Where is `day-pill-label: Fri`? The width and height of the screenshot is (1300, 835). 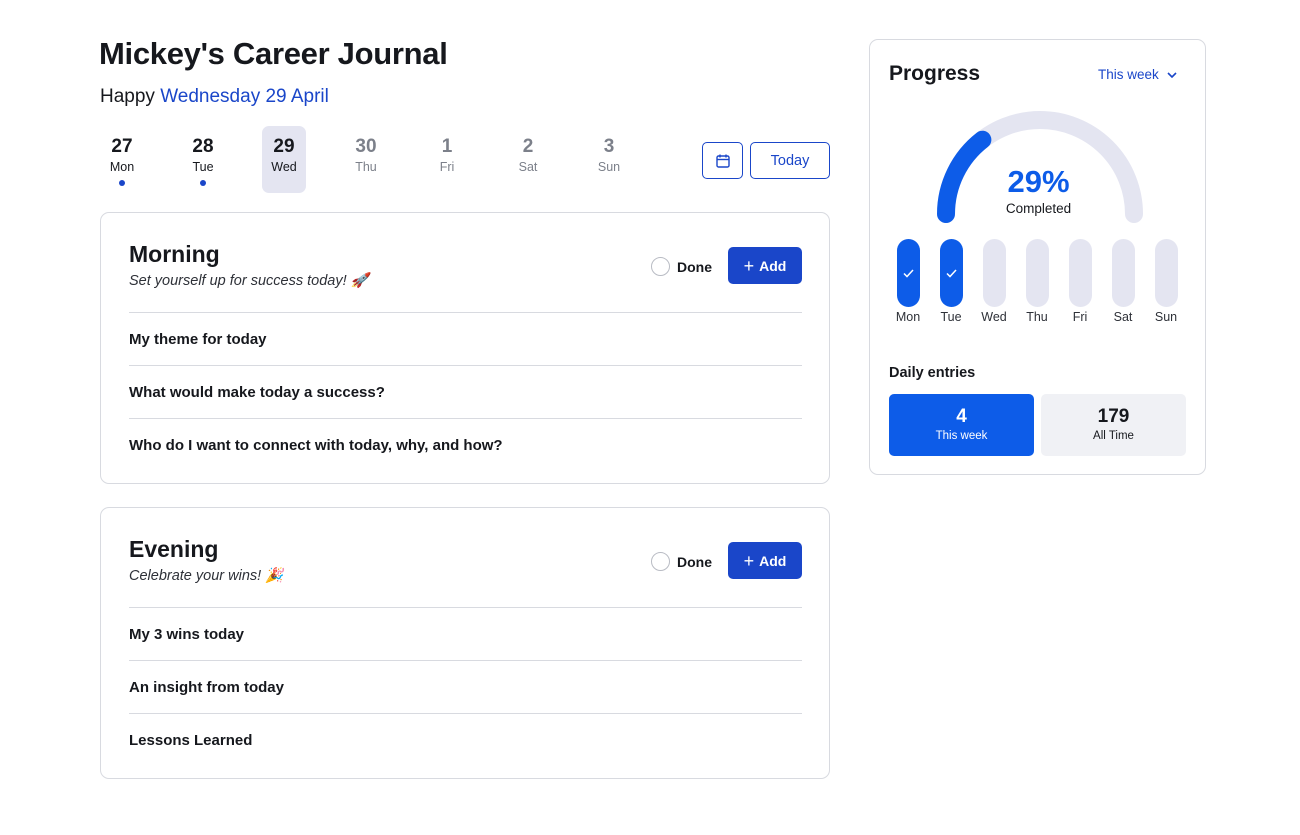 day-pill-label: Fri is located at coordinates (1080, 317).